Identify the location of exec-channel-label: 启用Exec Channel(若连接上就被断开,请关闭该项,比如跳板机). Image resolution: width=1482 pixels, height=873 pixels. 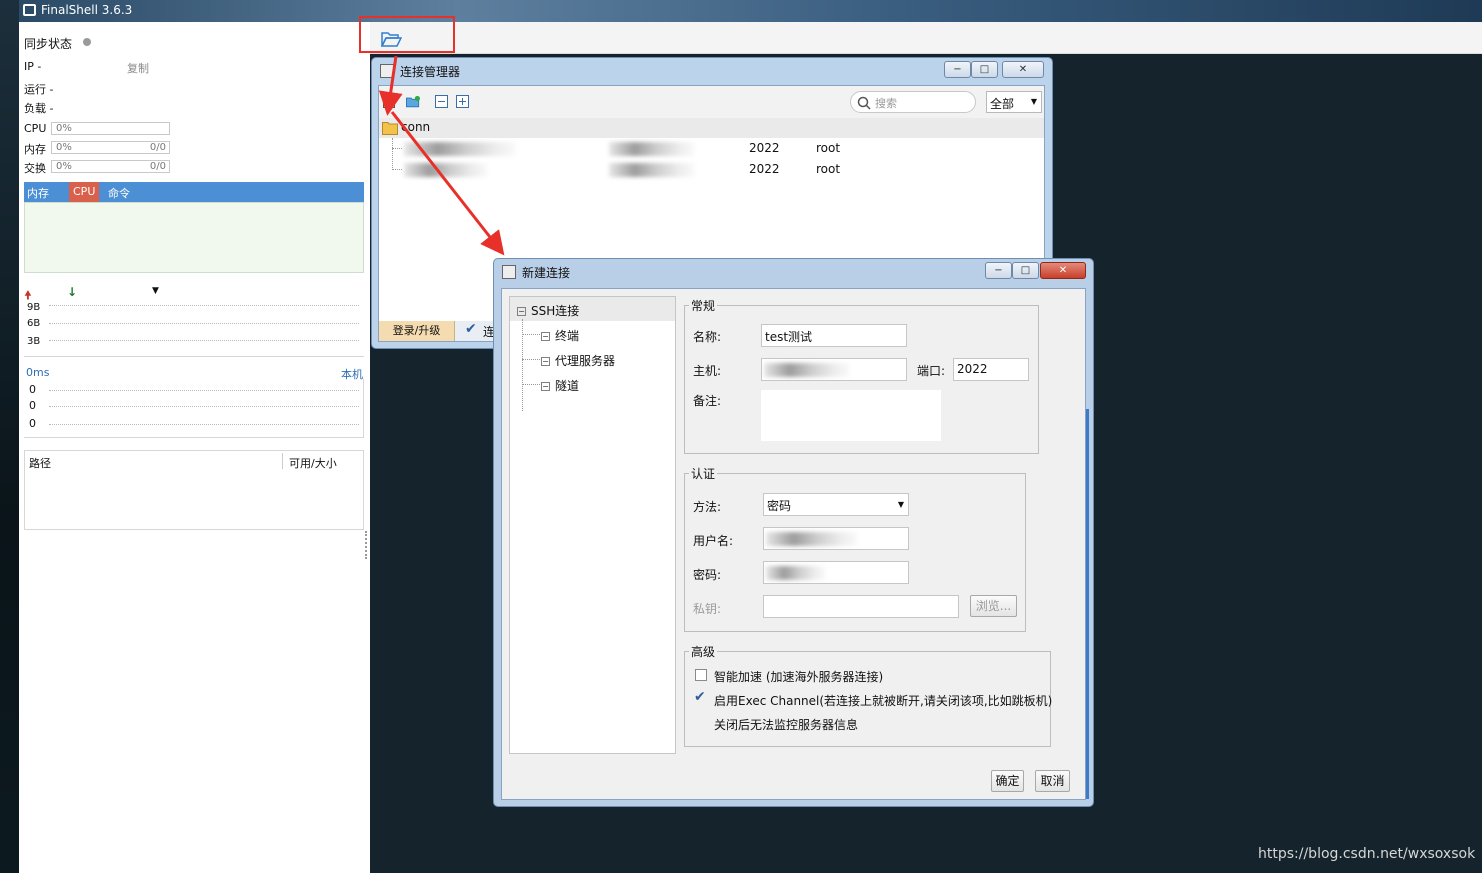
(883, 701).